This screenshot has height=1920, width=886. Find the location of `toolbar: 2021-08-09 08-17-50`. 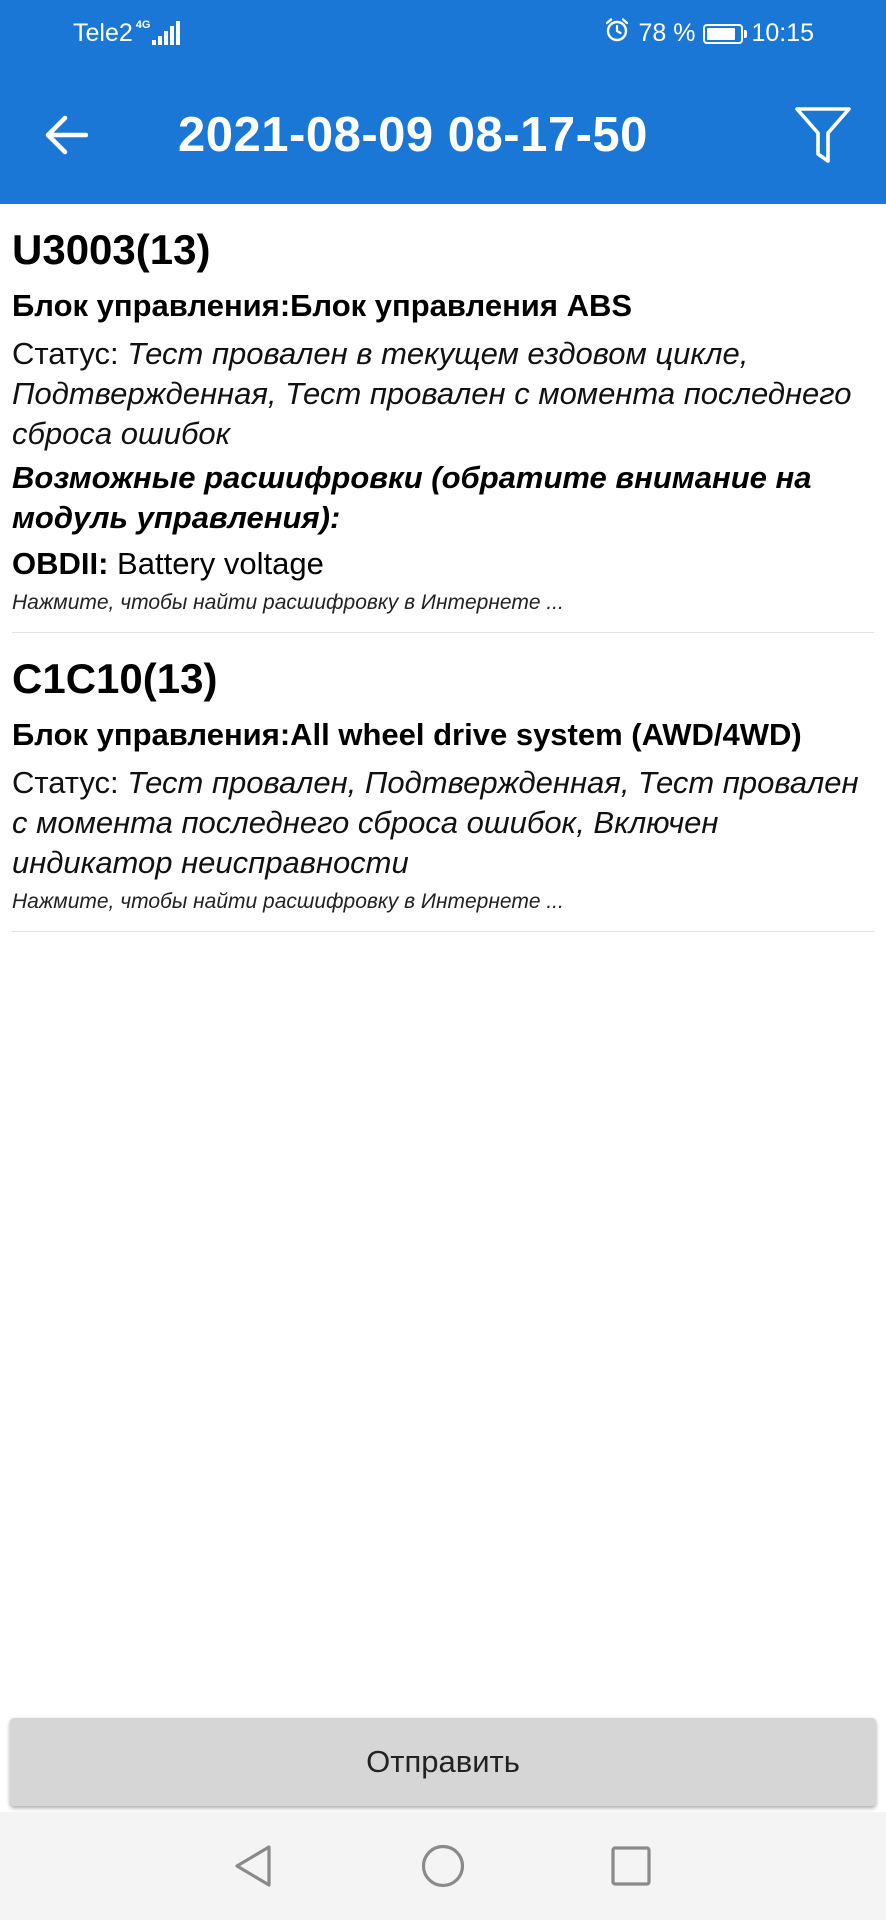

toolbar: 2021-08-09 08-17-50 is located at coordinates (443, 135).